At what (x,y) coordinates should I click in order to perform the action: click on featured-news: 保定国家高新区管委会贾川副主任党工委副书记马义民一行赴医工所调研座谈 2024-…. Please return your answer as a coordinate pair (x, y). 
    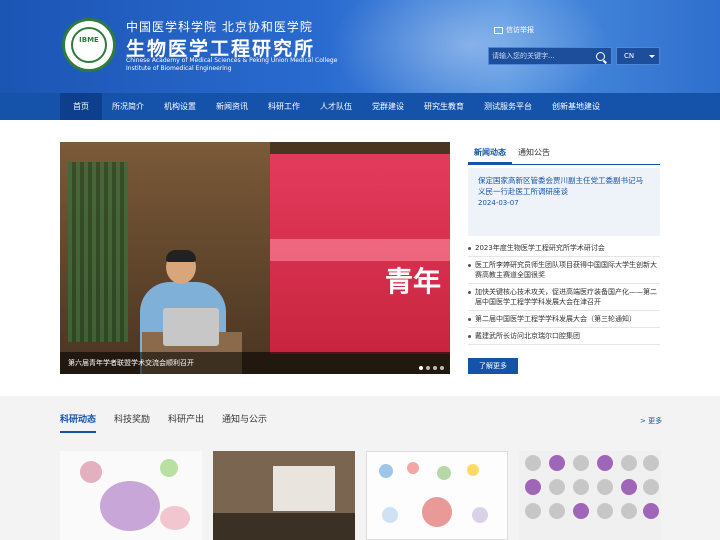
    Looking at the image, I should click on (564, 202).